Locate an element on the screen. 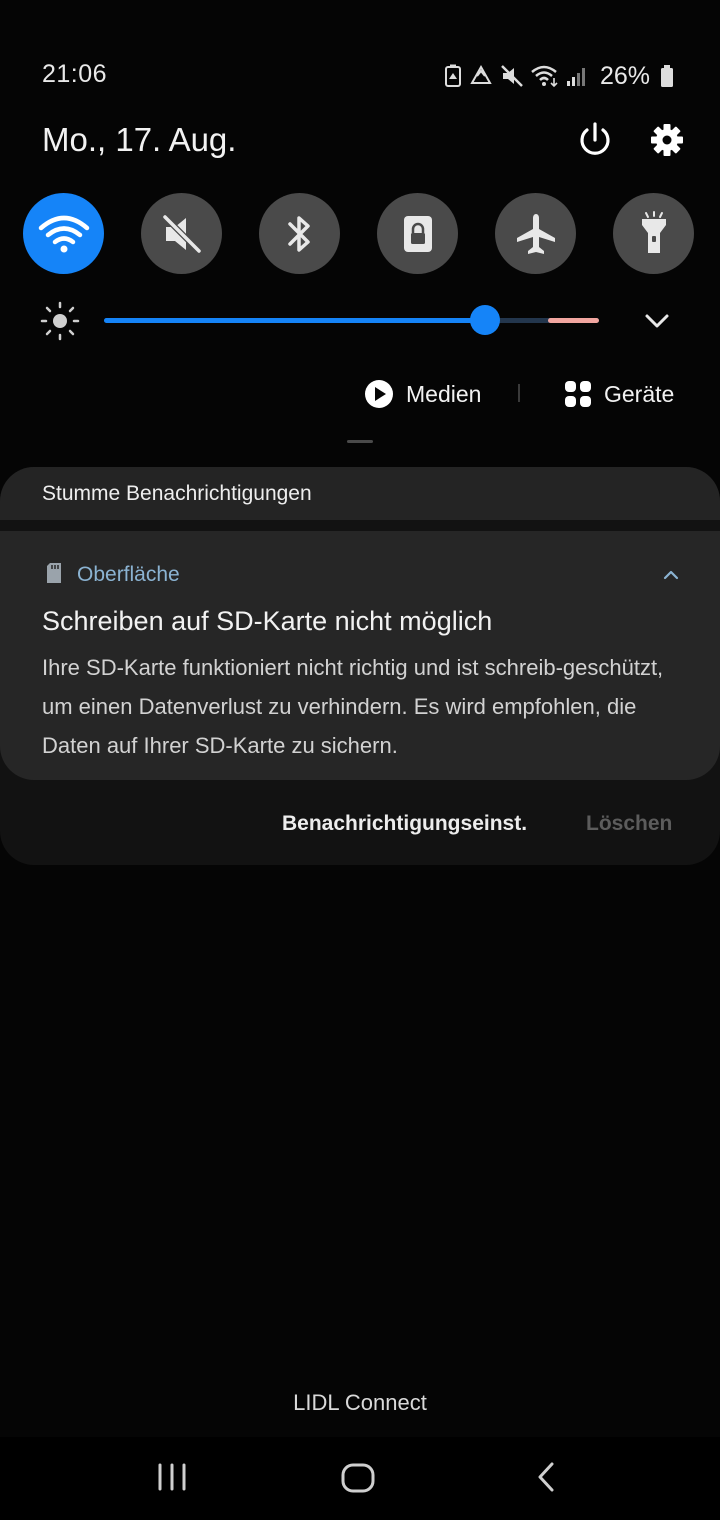 The width and height of the screenshot is (720, 1520). chevron-down-icon is located at coordinates (657, 321).